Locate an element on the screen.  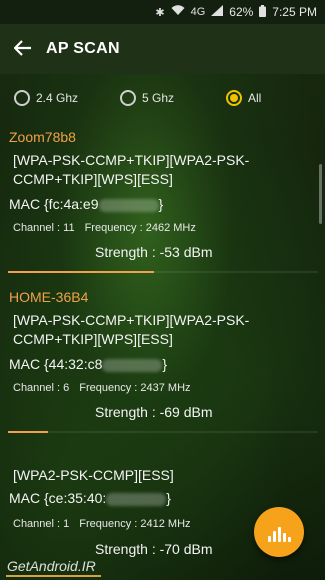
filter-5ghz: 5 Ghz is located at coordinates (147, 98).